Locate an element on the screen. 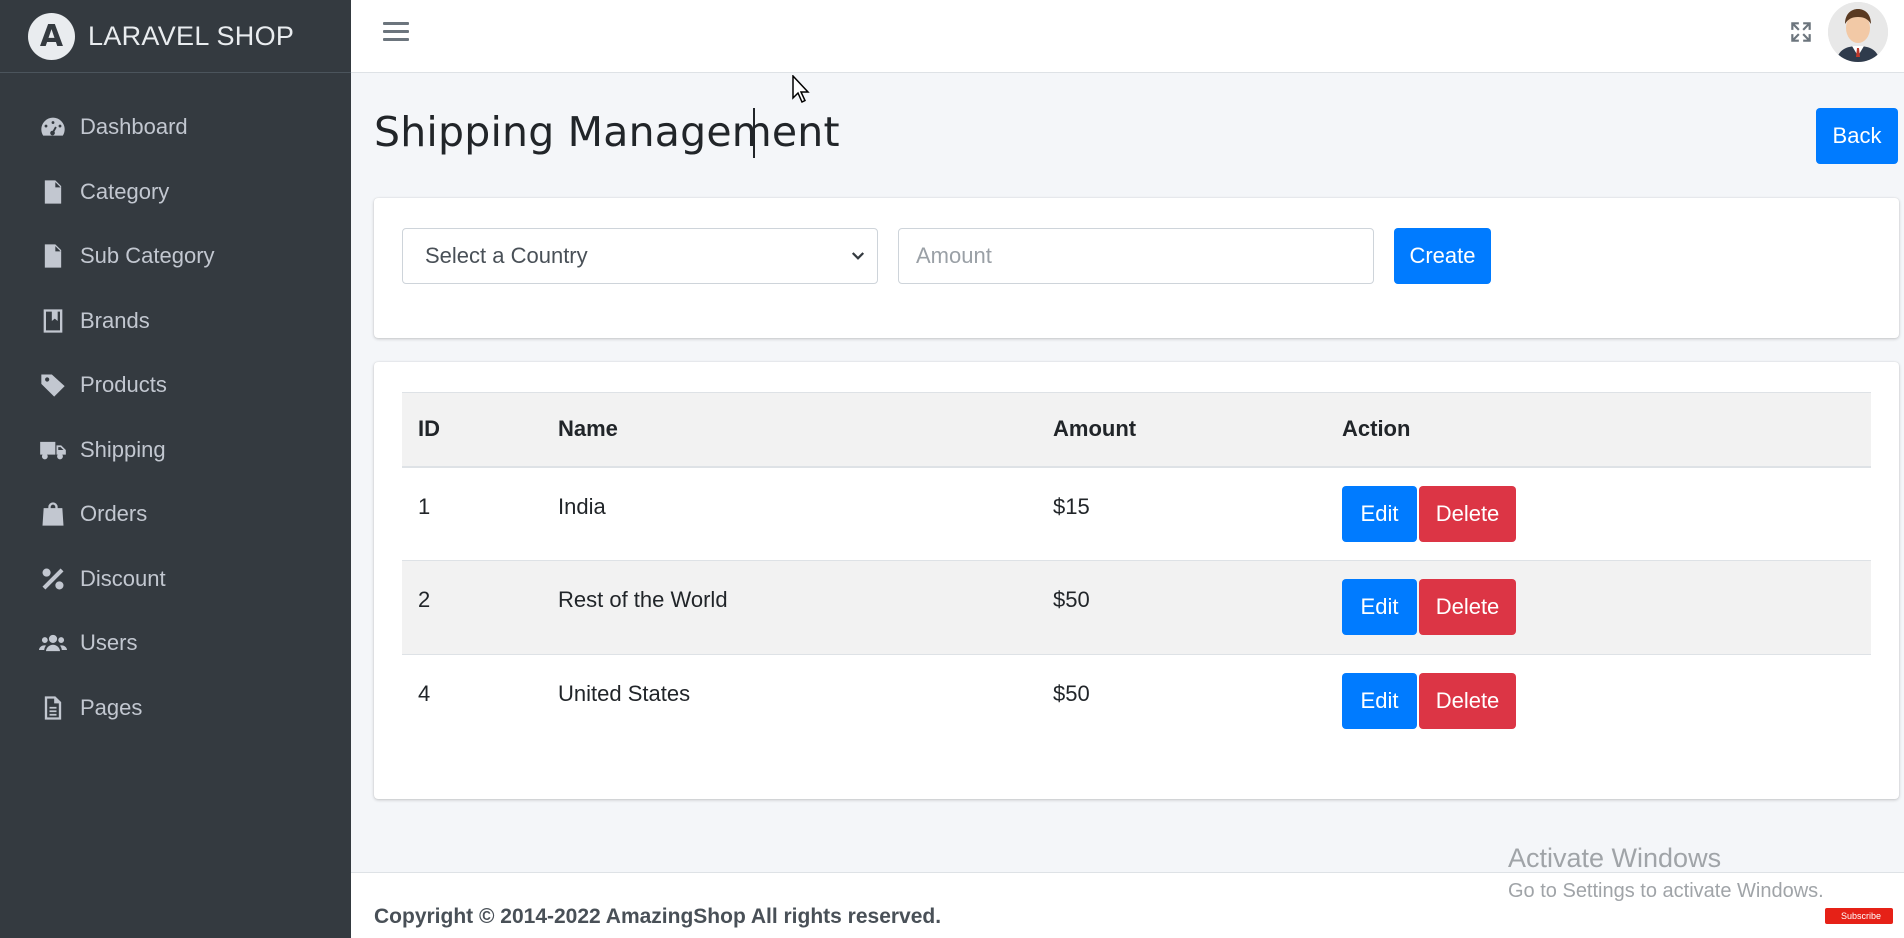  shipping-form-card: Select a Country Create is located at coordinates (1136, 268).